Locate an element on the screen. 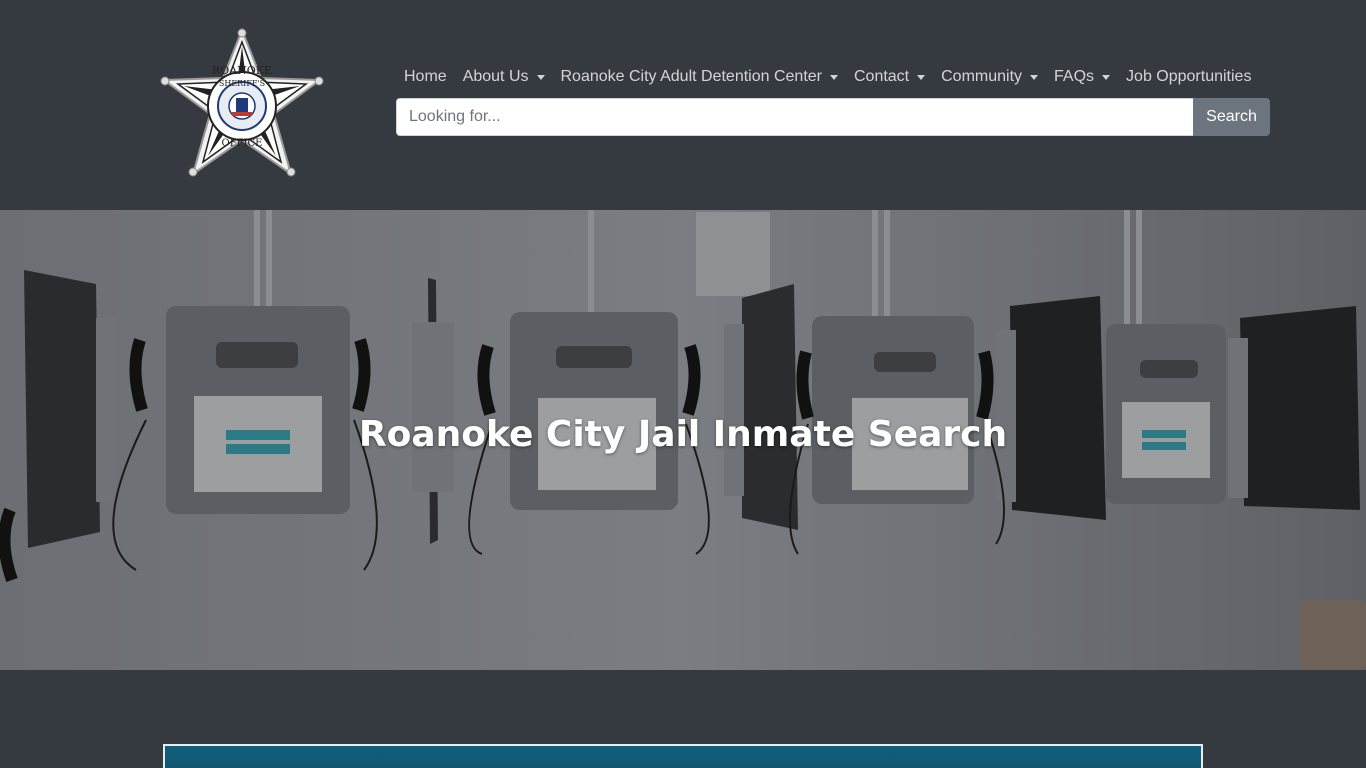 The height and width of the screenshot is (768, 1366). nav-detention-center-label: Roanoke City Adult Detention Center is located at coordinates (691, 76).